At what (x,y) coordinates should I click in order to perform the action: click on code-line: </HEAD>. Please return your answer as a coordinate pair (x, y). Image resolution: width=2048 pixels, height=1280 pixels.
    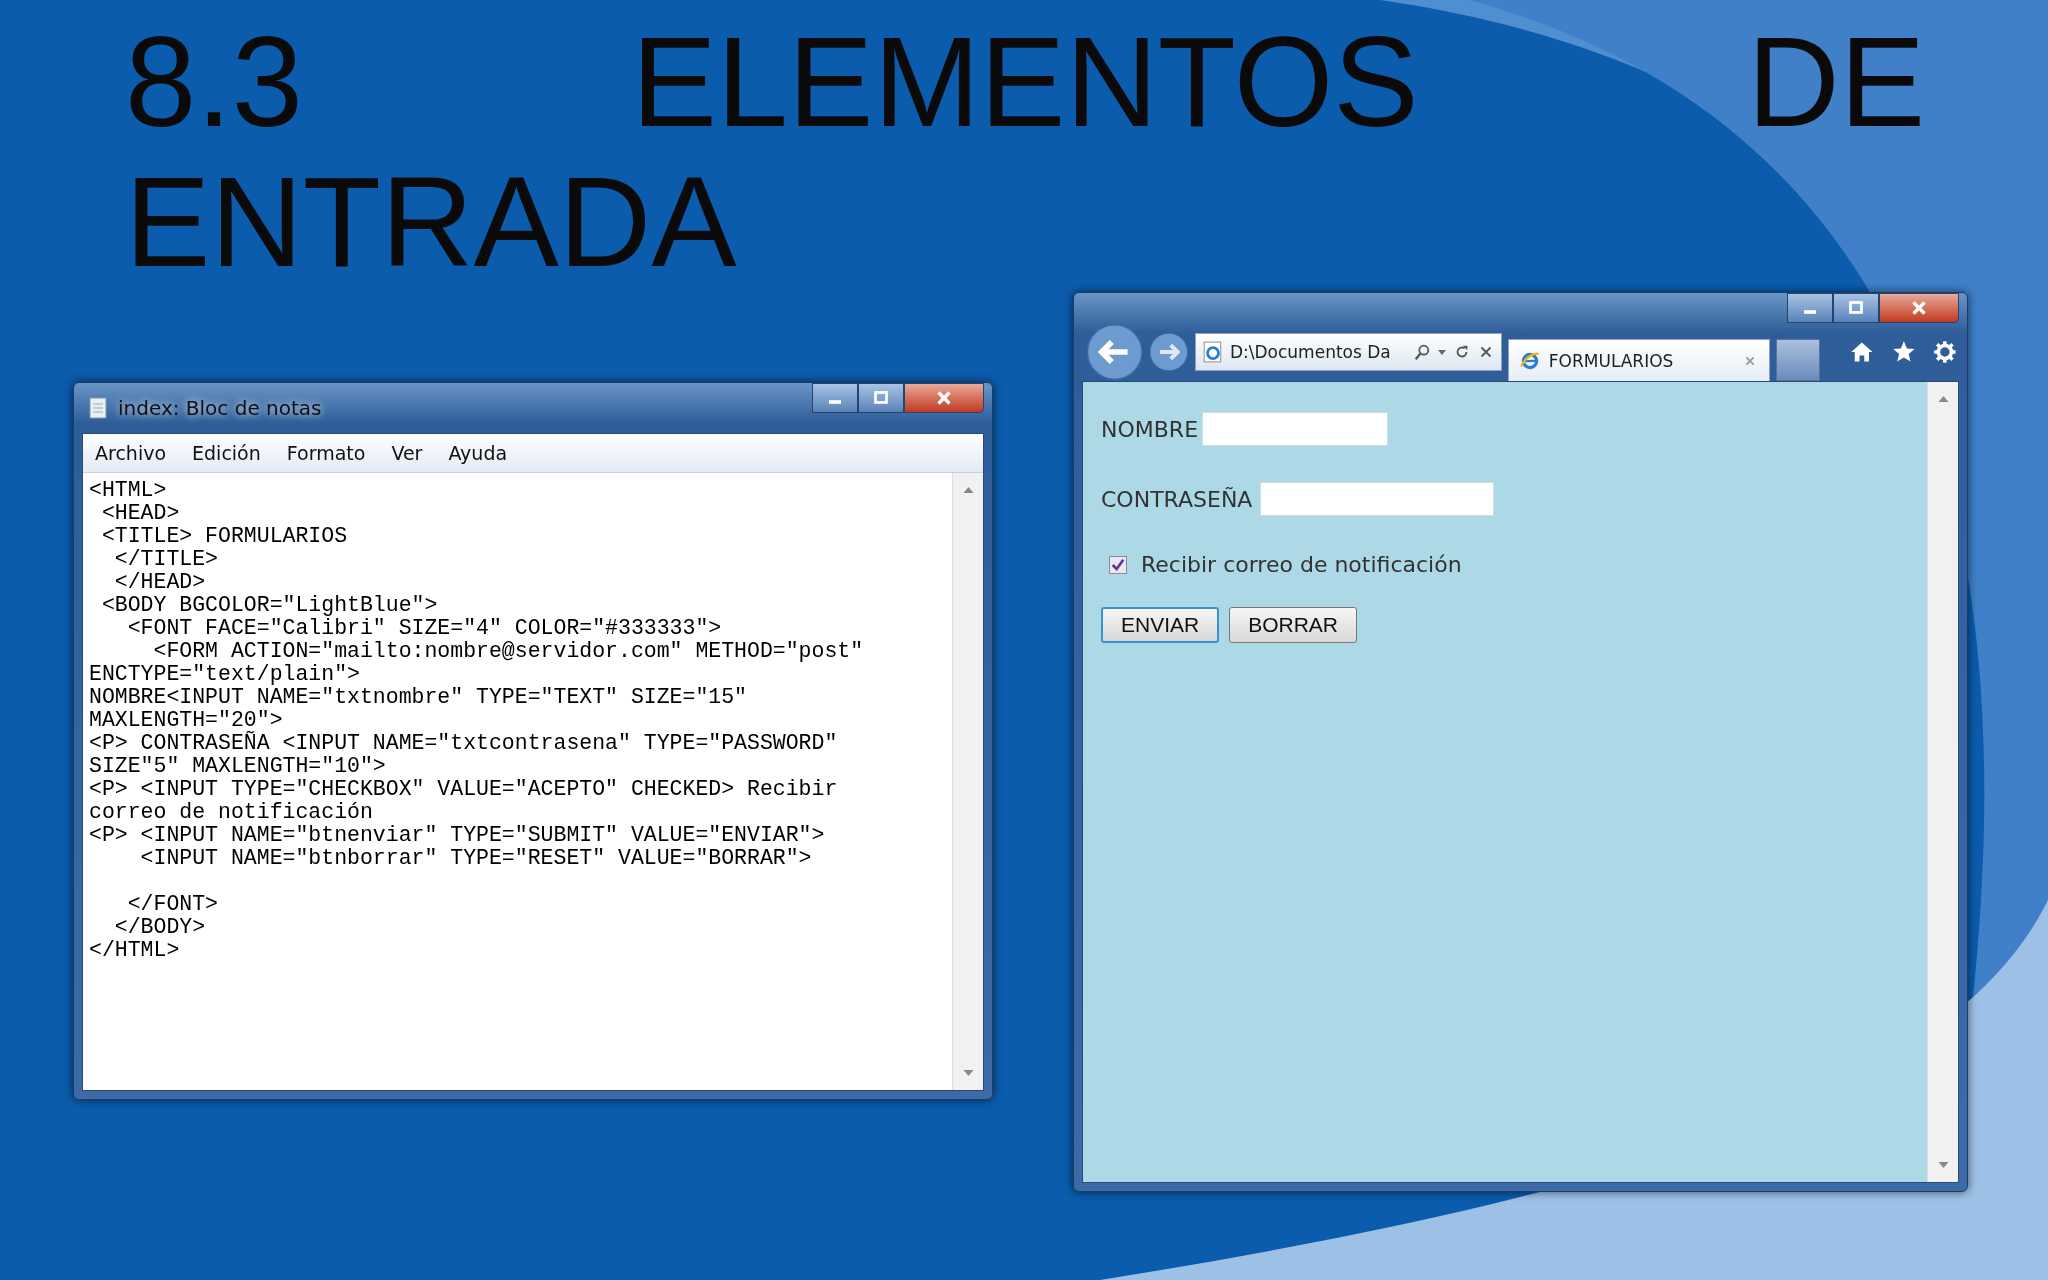
    Looking at the image, I should click on (160, 582).